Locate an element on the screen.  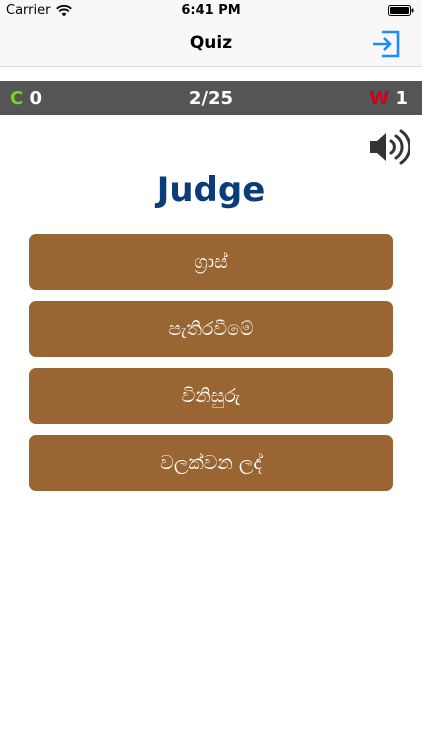
wrong-count: 1 is located at coordinates (401, 98).